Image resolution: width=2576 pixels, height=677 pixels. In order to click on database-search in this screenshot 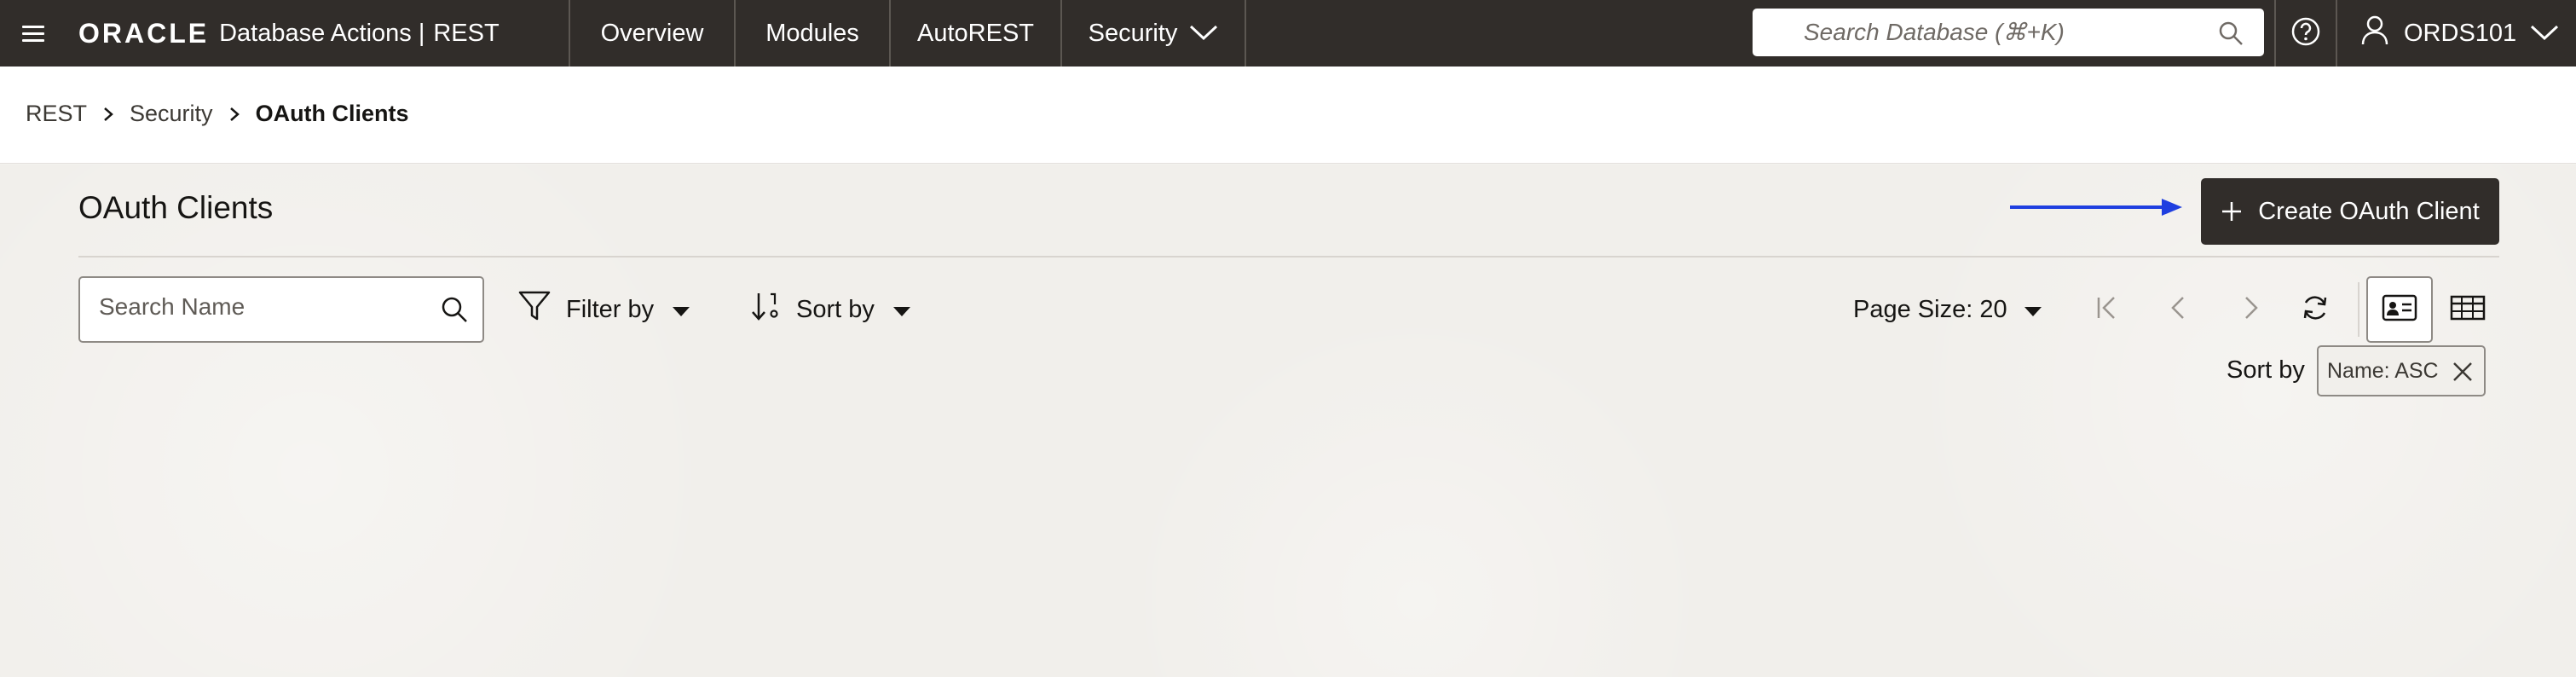, I will do `click(2008, 33)`.